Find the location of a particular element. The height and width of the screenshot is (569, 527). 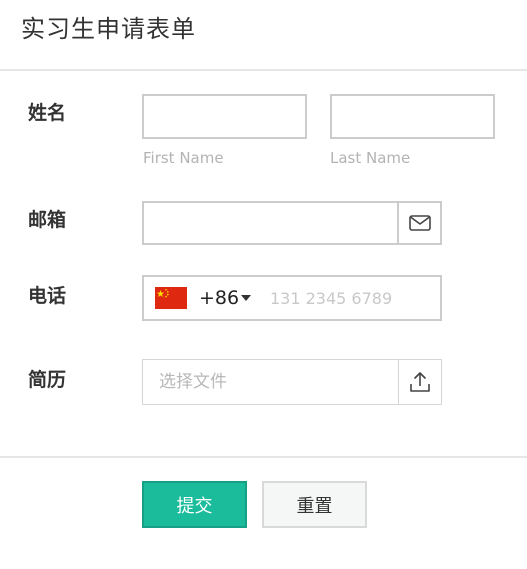

email-input is located at coordinates (270, 223).